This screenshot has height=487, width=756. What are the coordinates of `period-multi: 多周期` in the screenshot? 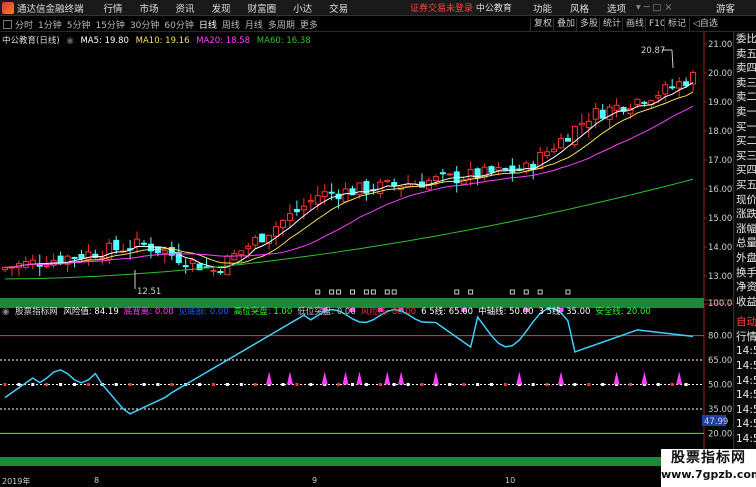 It's located at (281, 24).